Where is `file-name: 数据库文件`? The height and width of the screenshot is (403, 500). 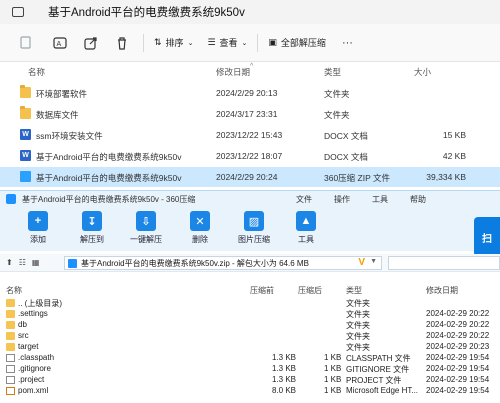 file-name: 数据库文件 is located at coordinates (57, 115).